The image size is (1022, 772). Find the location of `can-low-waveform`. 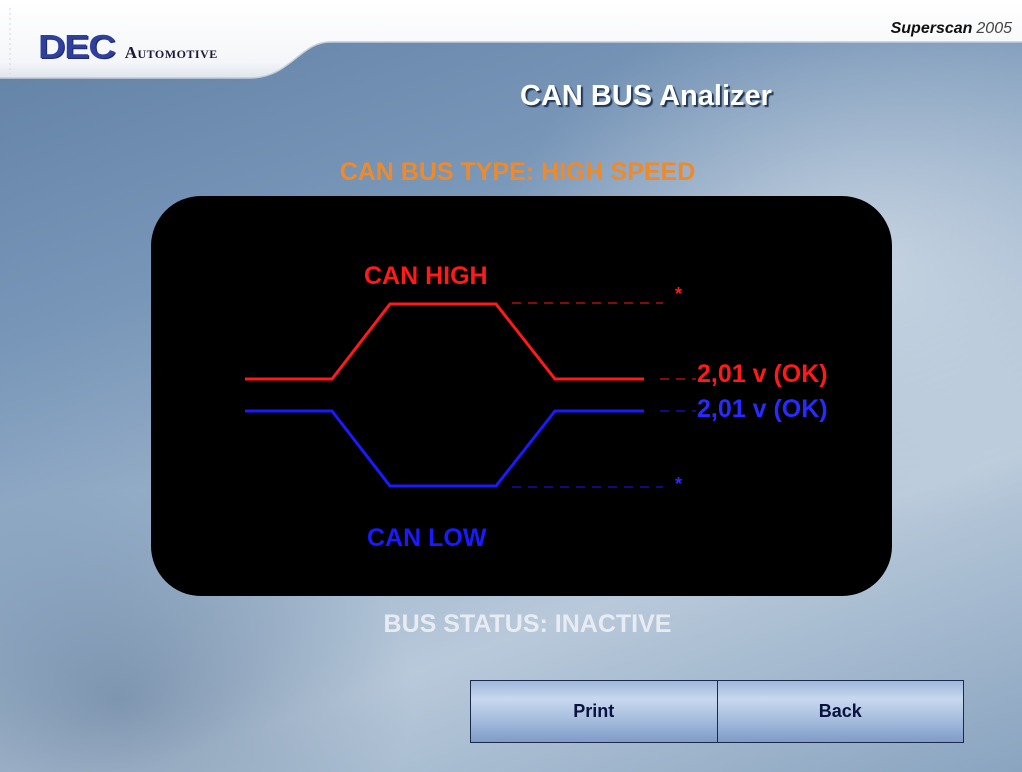

can-low-waveform is located at coordinates (444, 448).